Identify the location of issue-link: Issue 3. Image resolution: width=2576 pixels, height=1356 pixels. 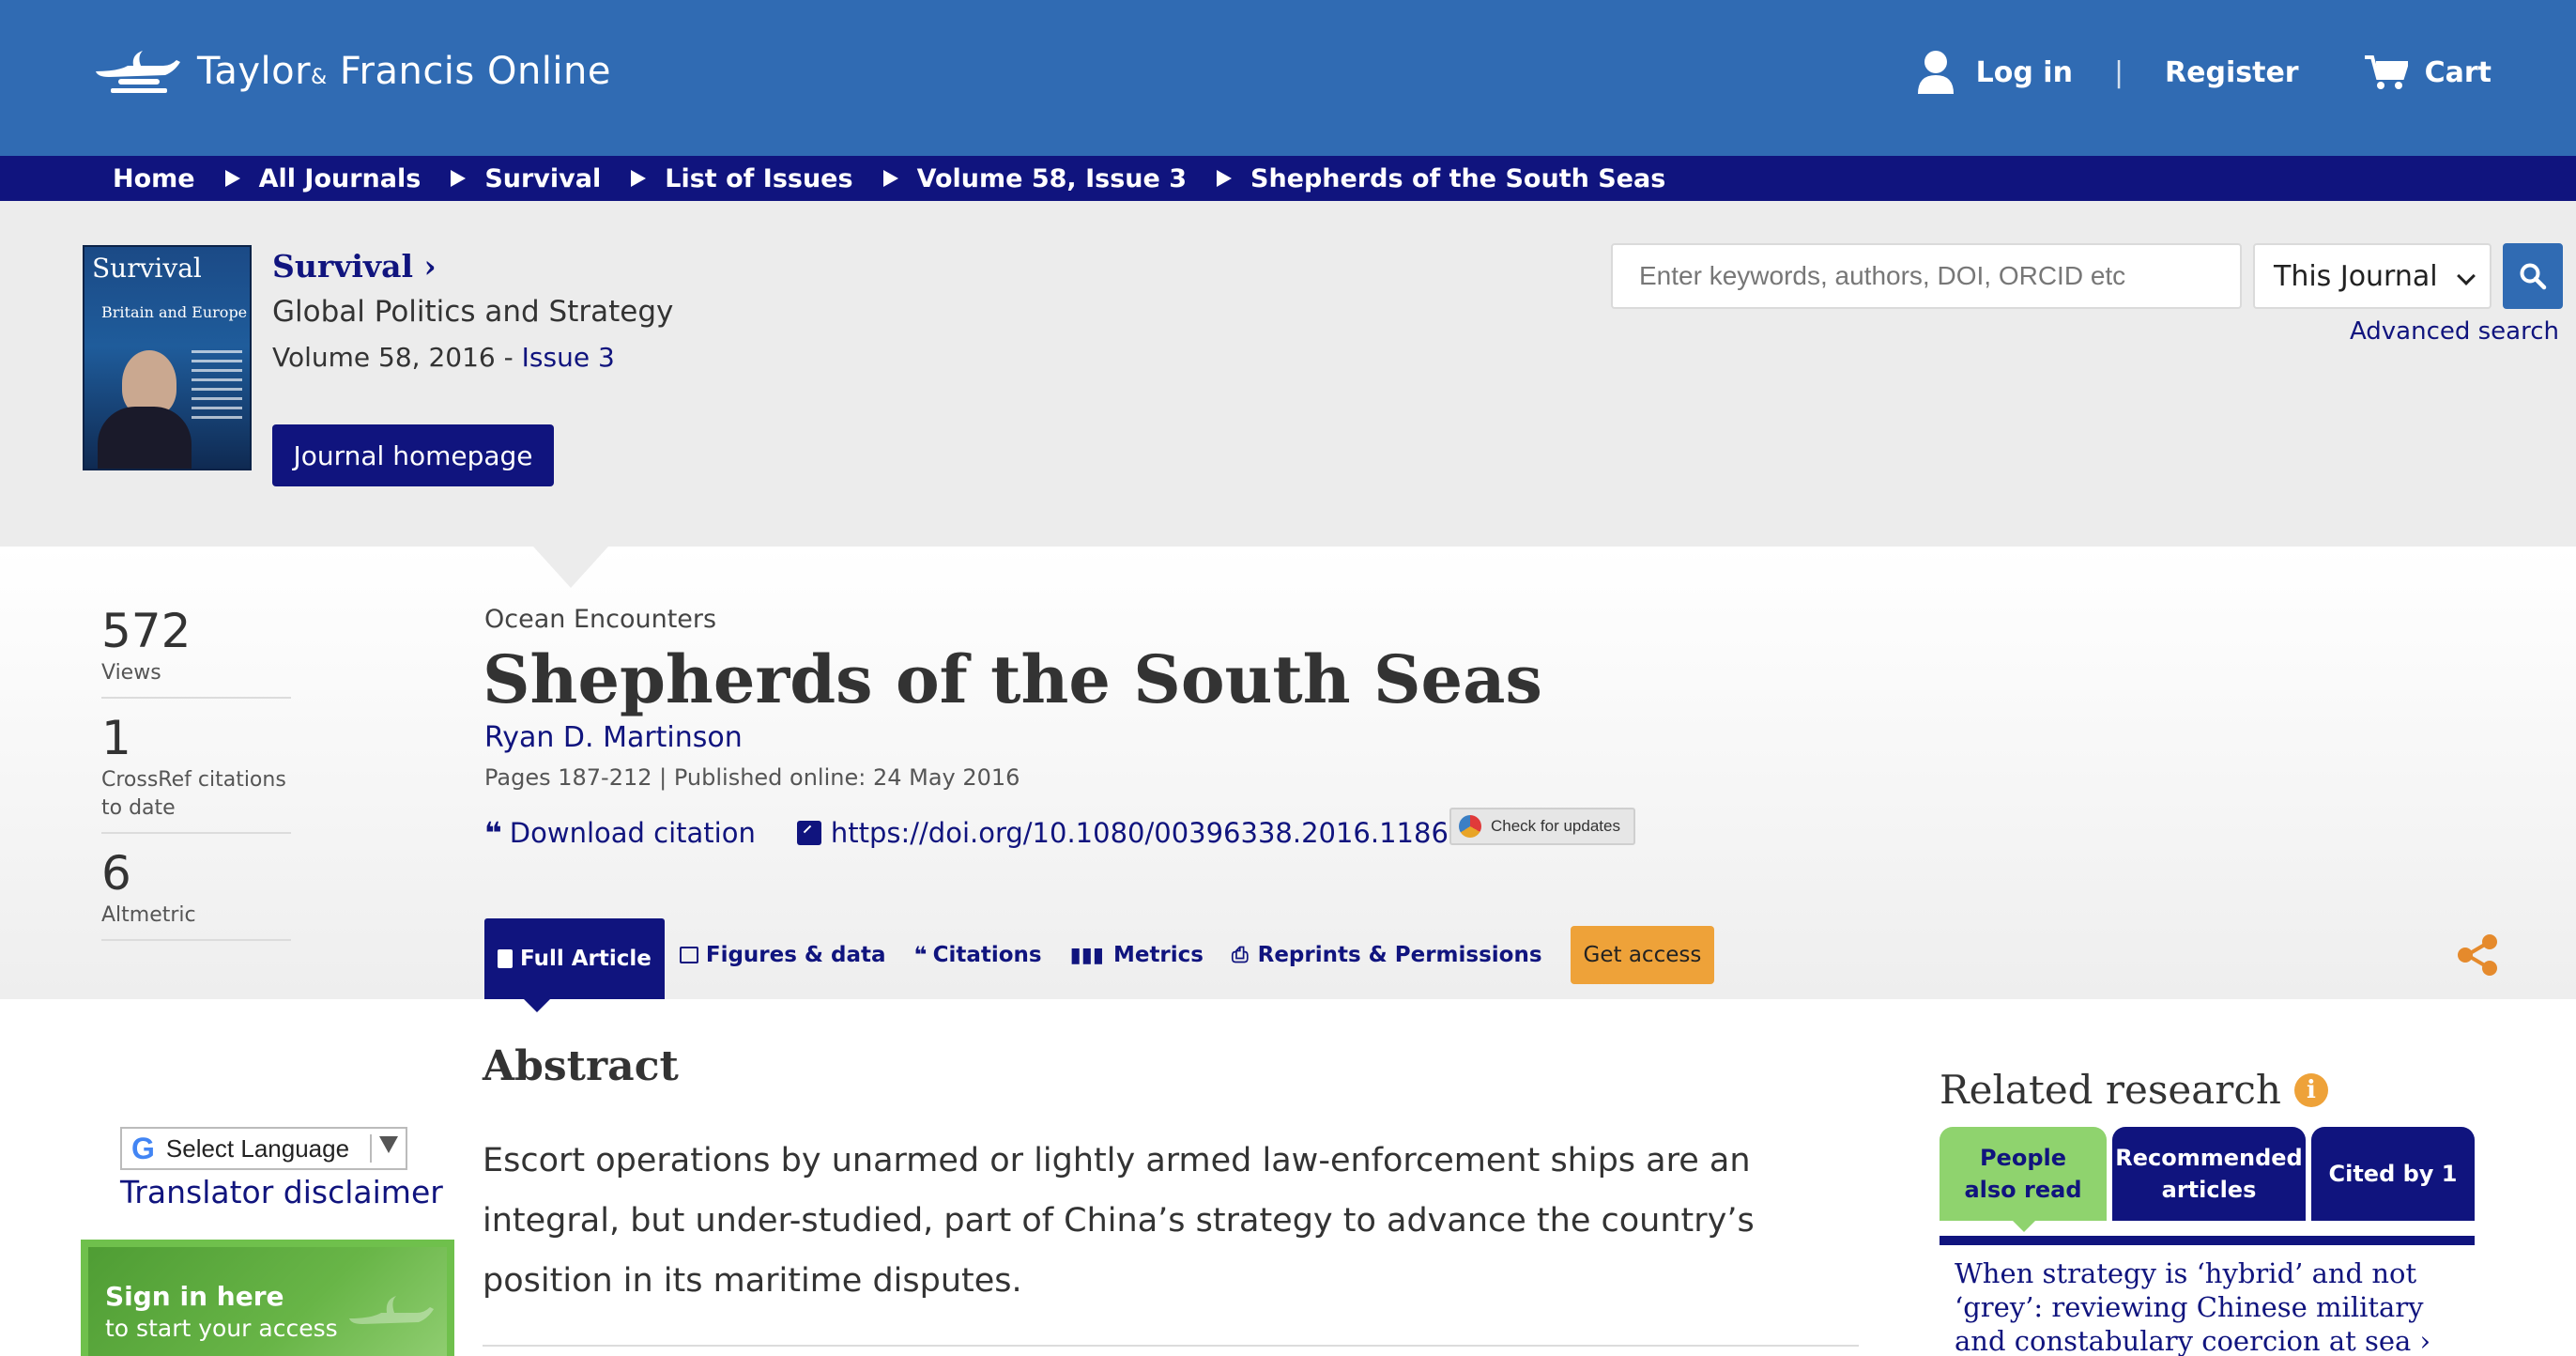
(568, 357).